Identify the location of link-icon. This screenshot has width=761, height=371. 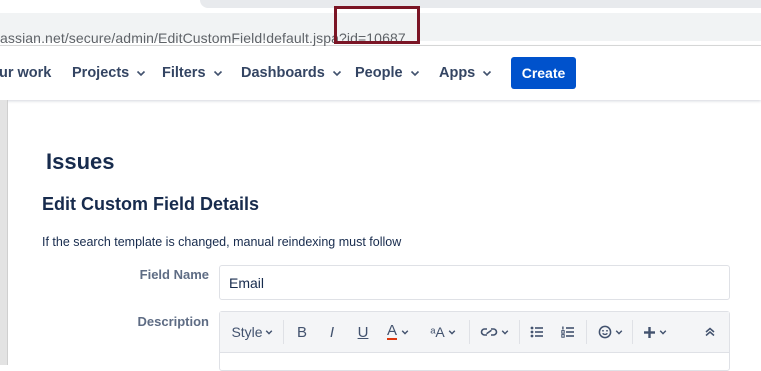
(488, 332).